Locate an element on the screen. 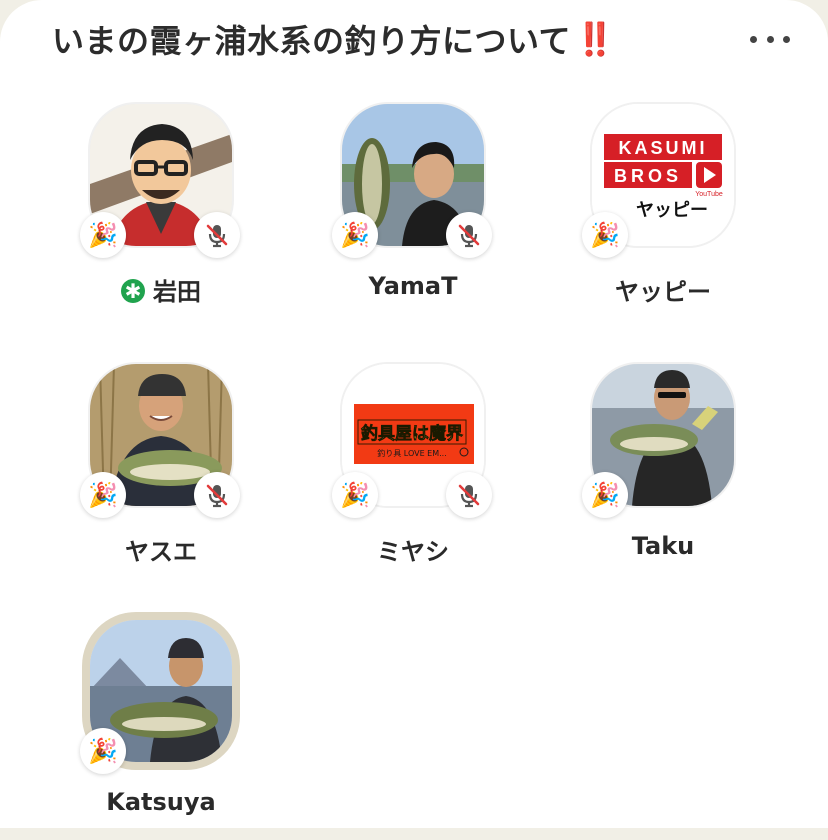 The width and height of the screenshot is (828, 840). speaker-name: ミヤシ is located at coordinates (413, 552).